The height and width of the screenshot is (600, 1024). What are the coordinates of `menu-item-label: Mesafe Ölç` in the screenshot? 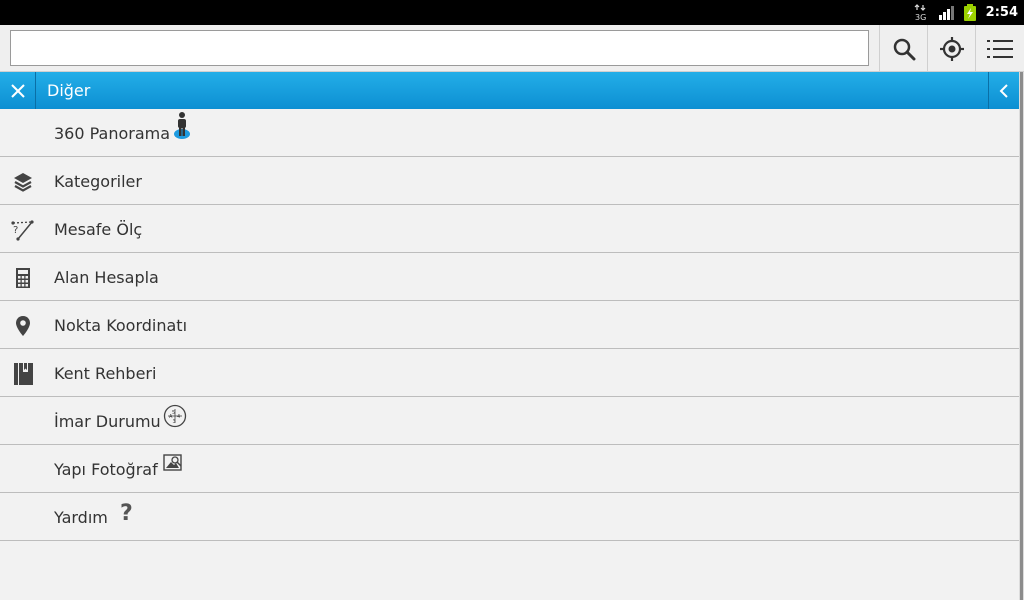 It's located at (98, 229).